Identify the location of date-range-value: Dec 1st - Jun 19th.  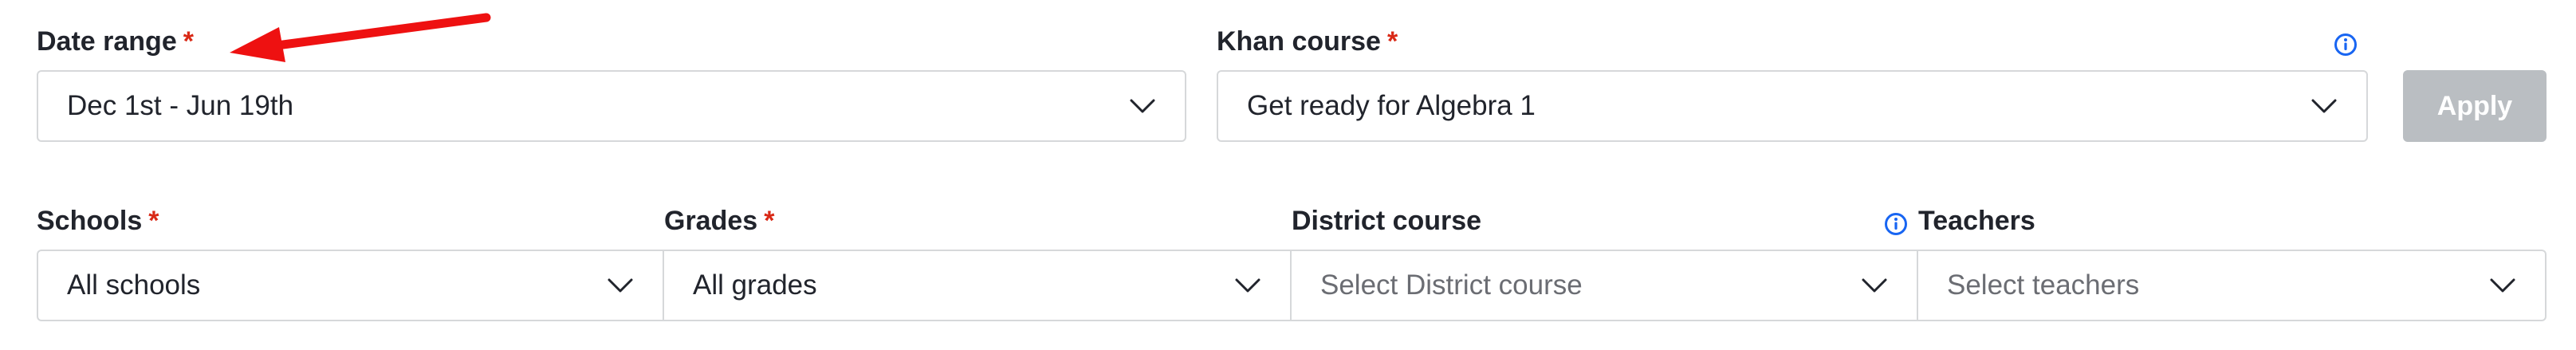
(180, 105).